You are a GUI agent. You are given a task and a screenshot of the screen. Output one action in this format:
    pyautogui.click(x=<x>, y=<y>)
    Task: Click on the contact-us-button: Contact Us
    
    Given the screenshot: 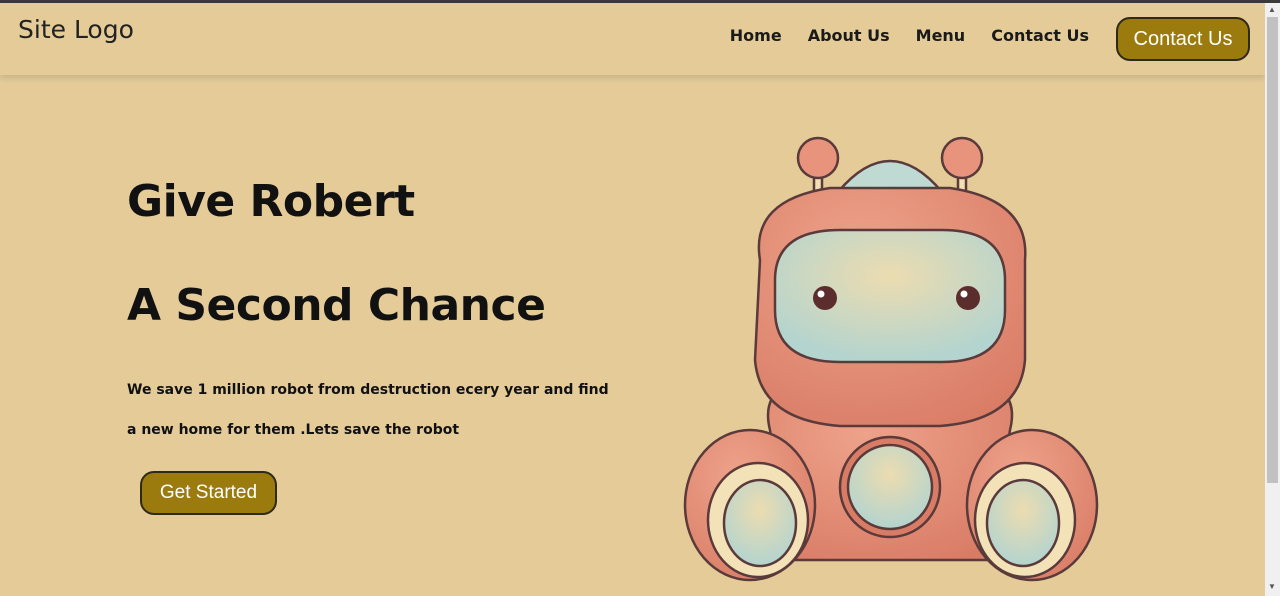 What is the action you would take?
    pyautogui.click(x=1183, y=39)
    